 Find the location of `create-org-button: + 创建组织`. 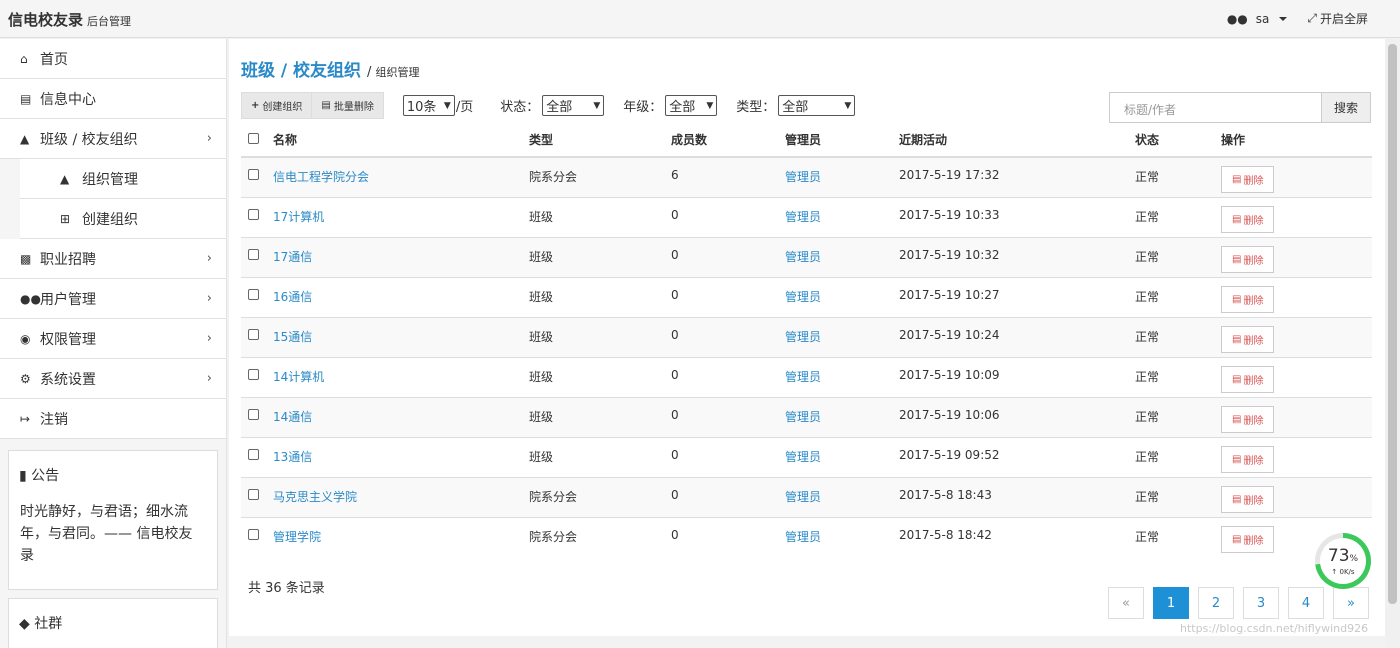

create-org-button: + 创建组织 is located at coordinates (277, 105).